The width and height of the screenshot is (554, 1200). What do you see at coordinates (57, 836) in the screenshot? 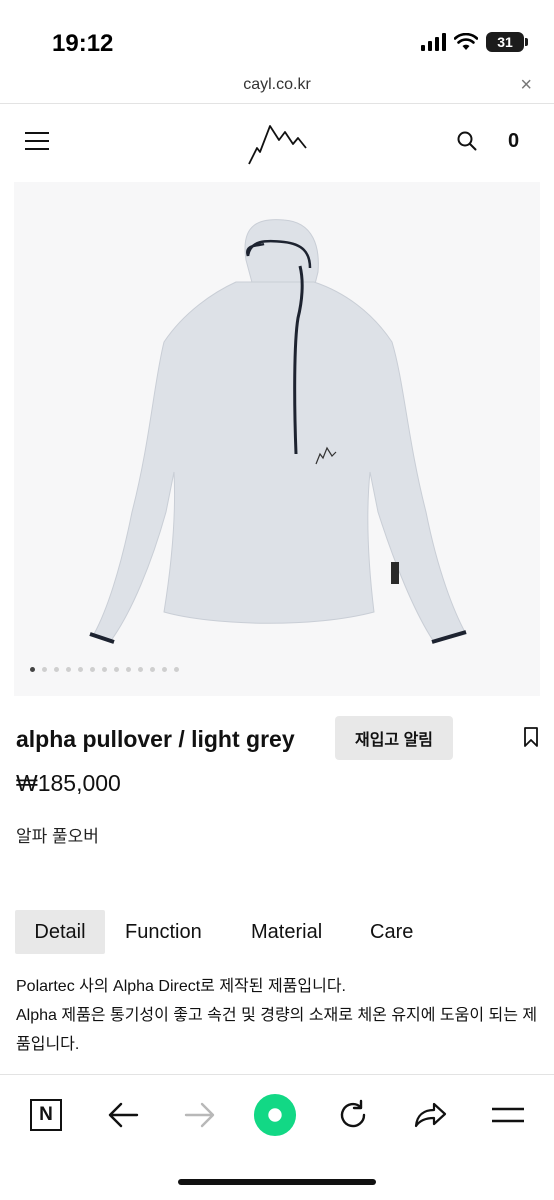
I see `product-subtitle: 알파 풀오버` at bounding box center [57, 836].